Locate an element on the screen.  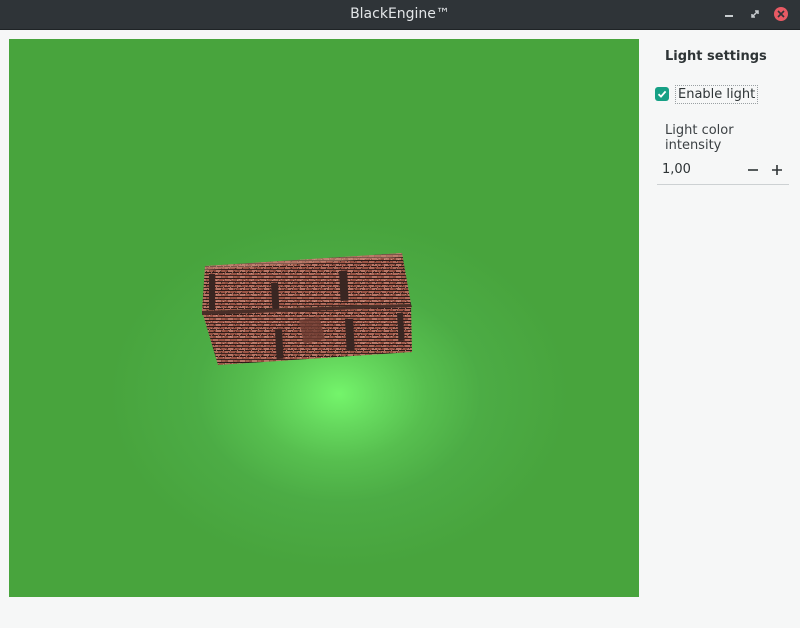
intensity-value: 1,00 is located at coordinates (676, 169).